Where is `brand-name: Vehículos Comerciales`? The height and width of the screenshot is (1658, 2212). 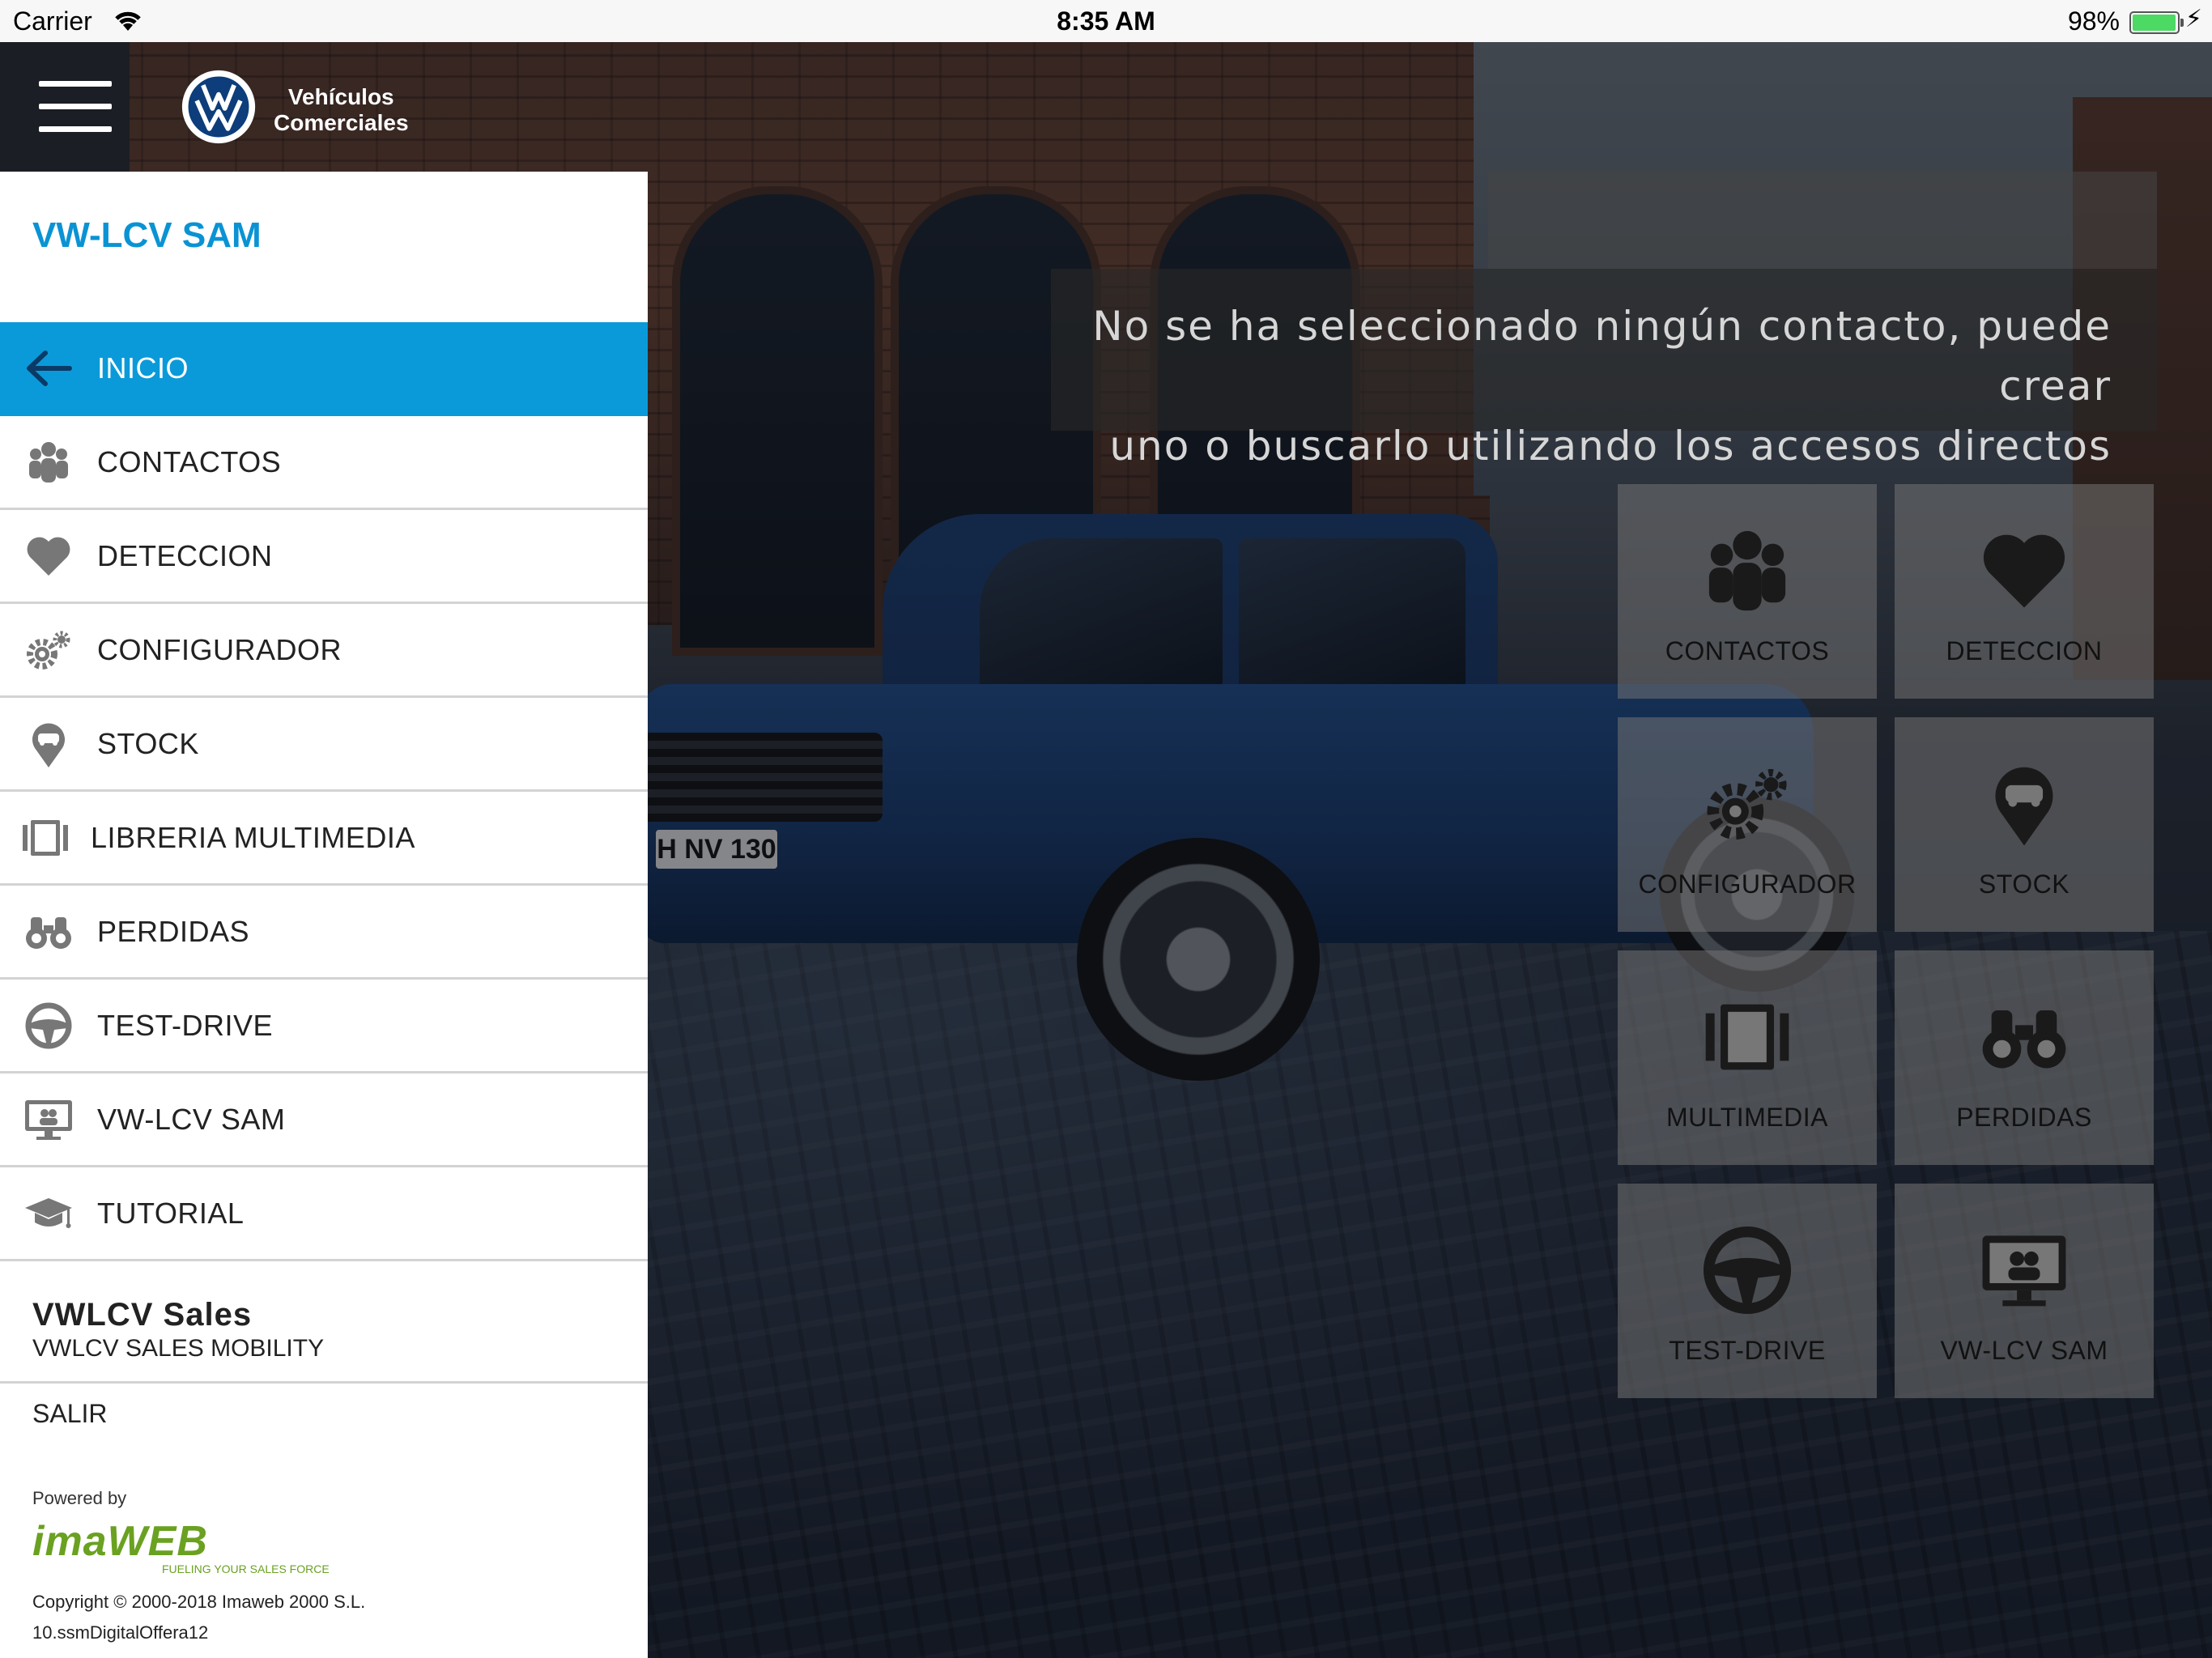
brand-name: Vehículos Comerciales is located at coordinates (341, 109).